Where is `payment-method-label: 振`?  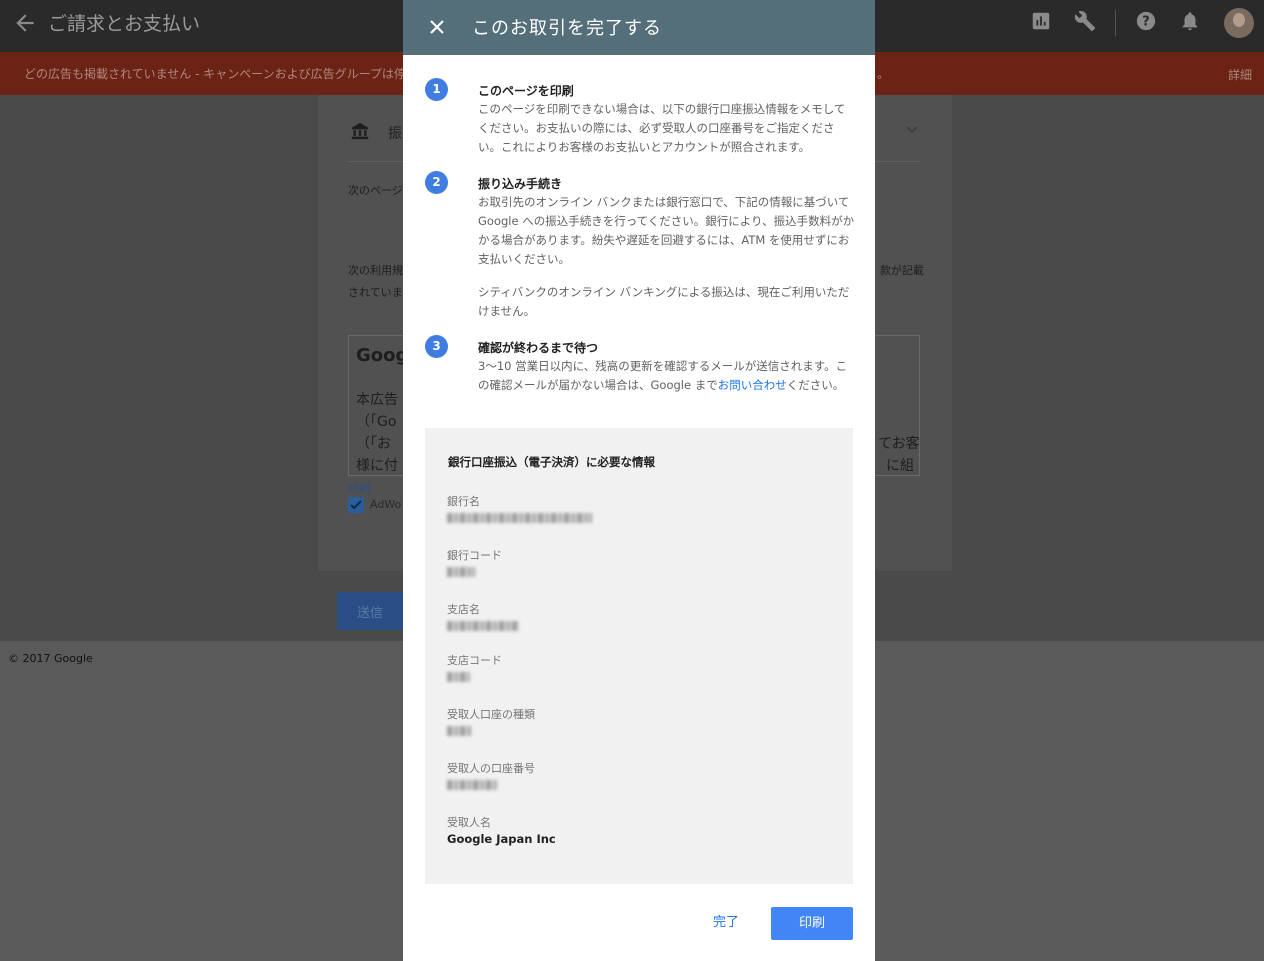 payment-method-label: 振 is located at coordinates (395, 134).